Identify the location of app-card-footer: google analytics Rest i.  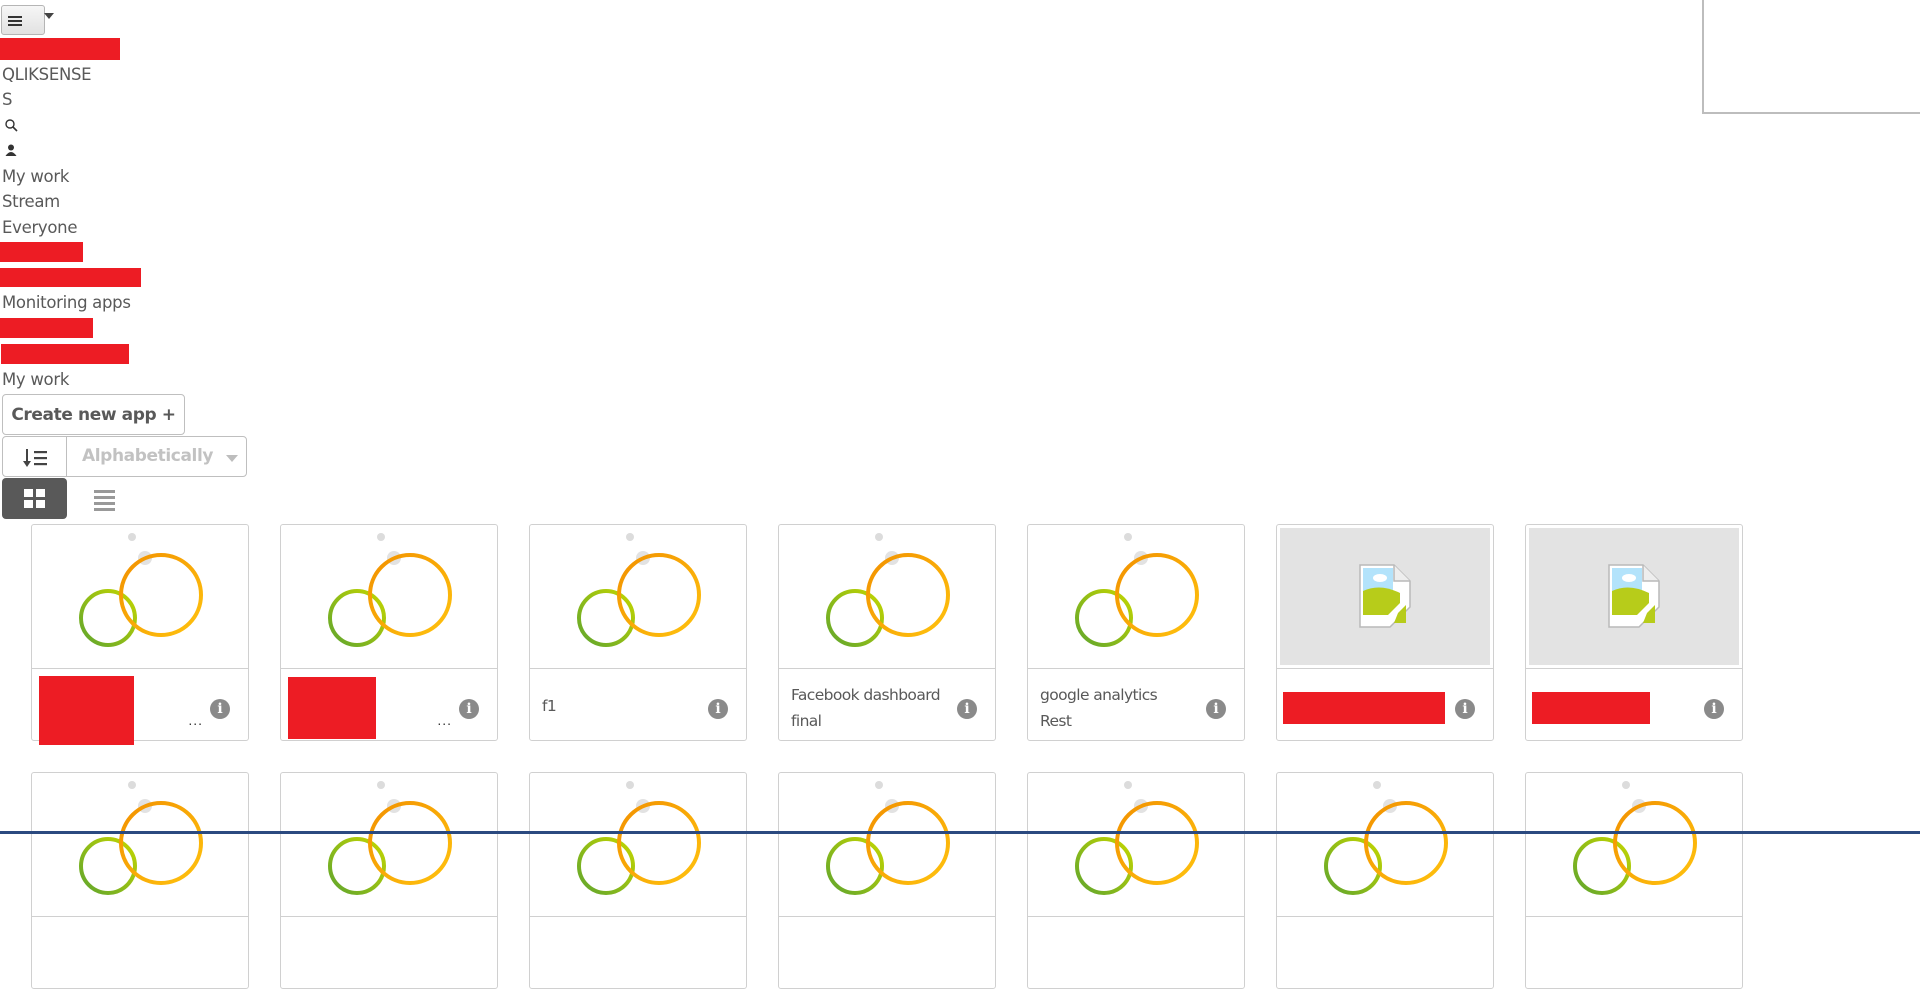
(1136, 704).